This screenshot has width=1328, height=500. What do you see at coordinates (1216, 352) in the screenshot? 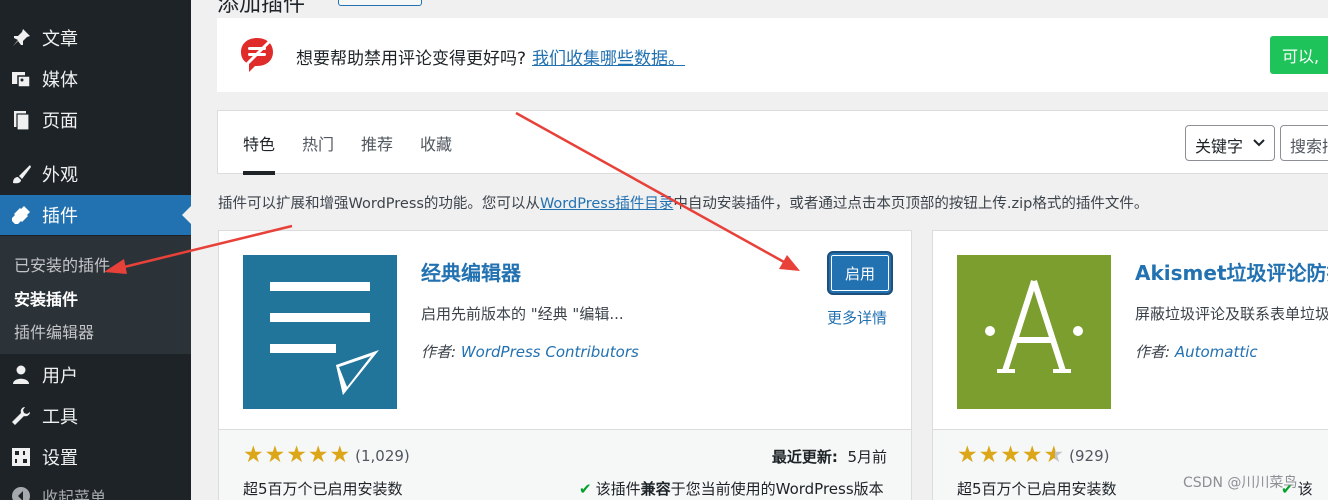
I see `author-link: Automattic` at bounding box center [1216, 352].